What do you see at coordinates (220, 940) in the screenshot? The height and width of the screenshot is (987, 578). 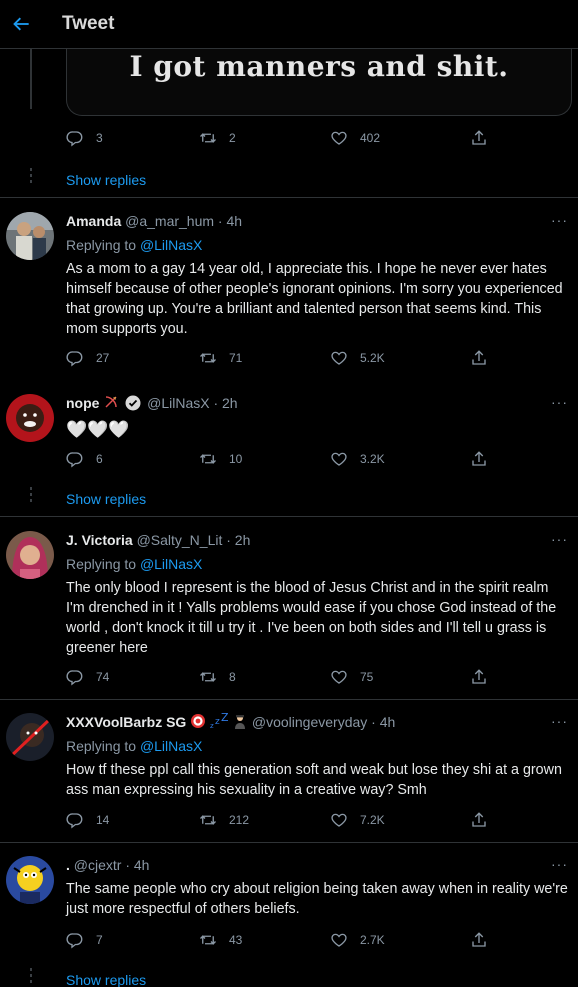 I see `retweet-button: 43` at bounding box center [220, 940].